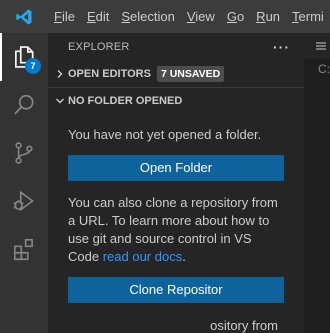  I want to click on menu-run: Run, so click(268, 16).